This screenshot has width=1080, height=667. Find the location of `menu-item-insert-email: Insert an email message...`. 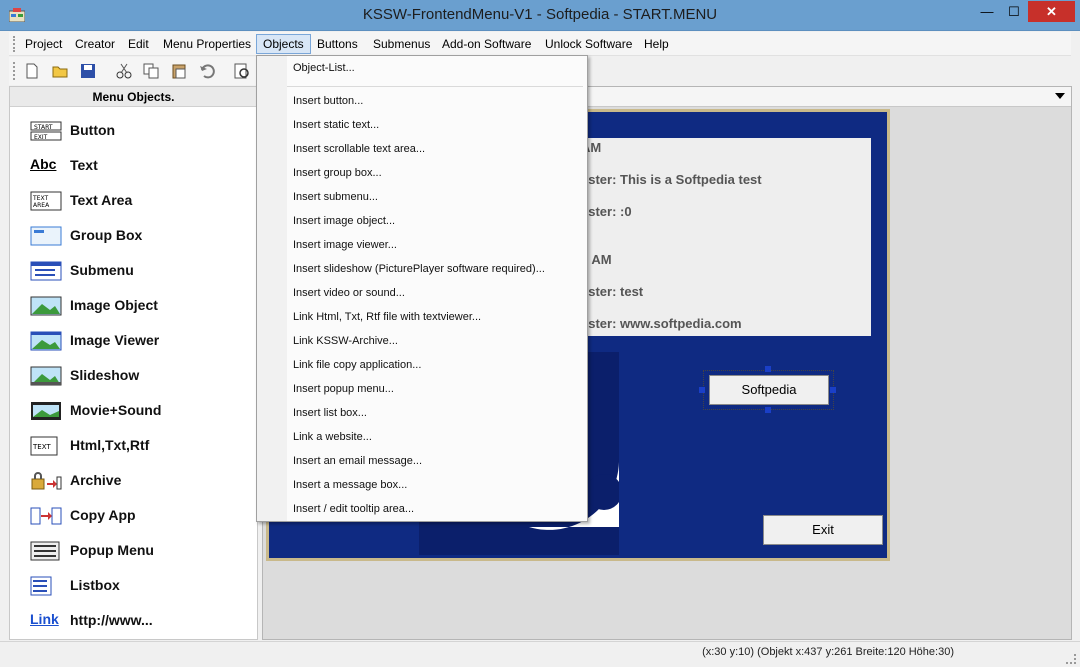

menu-item-insert-email: Insert an email message... is located at coordinates (357, 461).